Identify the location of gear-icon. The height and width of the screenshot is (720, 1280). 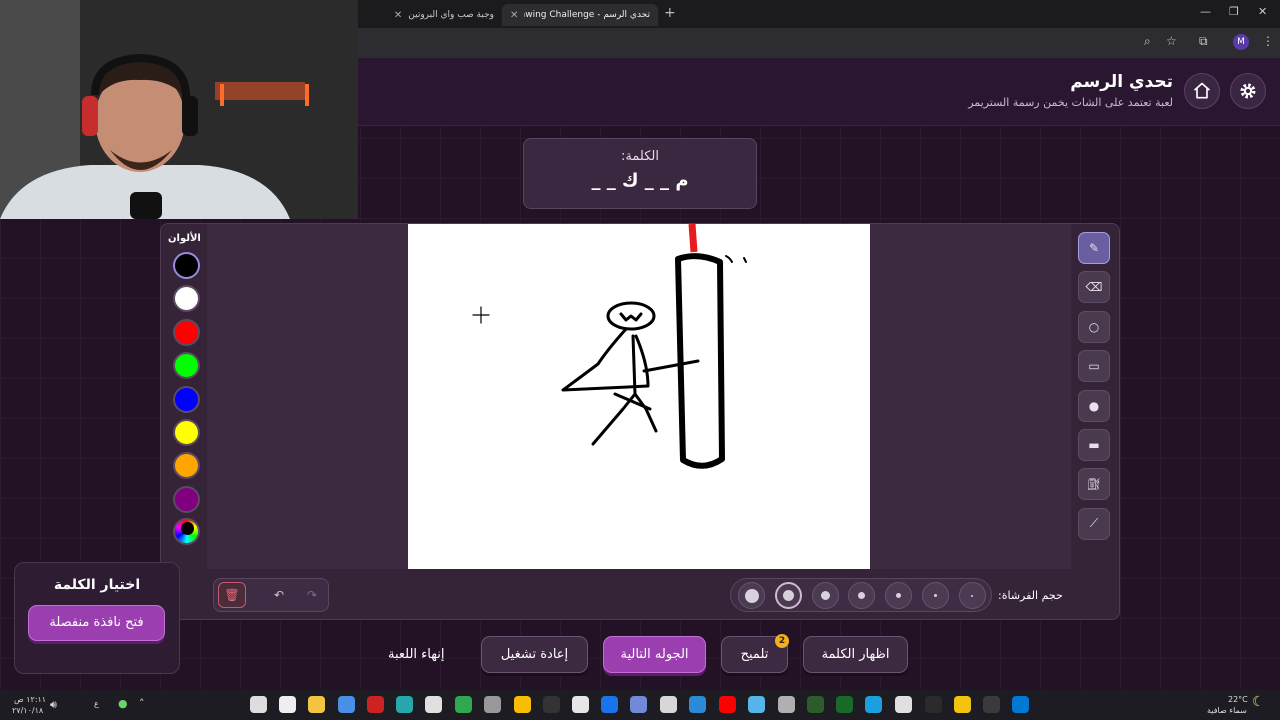
(1248, 91).